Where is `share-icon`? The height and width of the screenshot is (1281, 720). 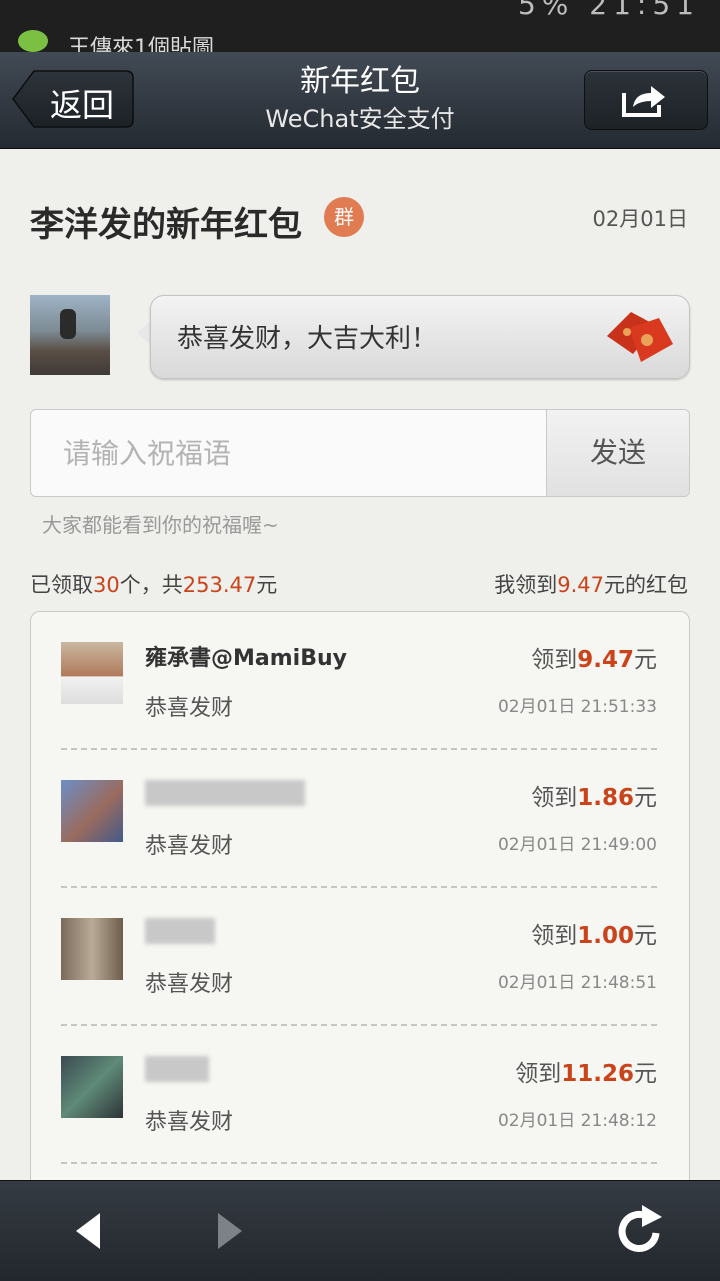
share-icon is located at coordinates (643, 101).